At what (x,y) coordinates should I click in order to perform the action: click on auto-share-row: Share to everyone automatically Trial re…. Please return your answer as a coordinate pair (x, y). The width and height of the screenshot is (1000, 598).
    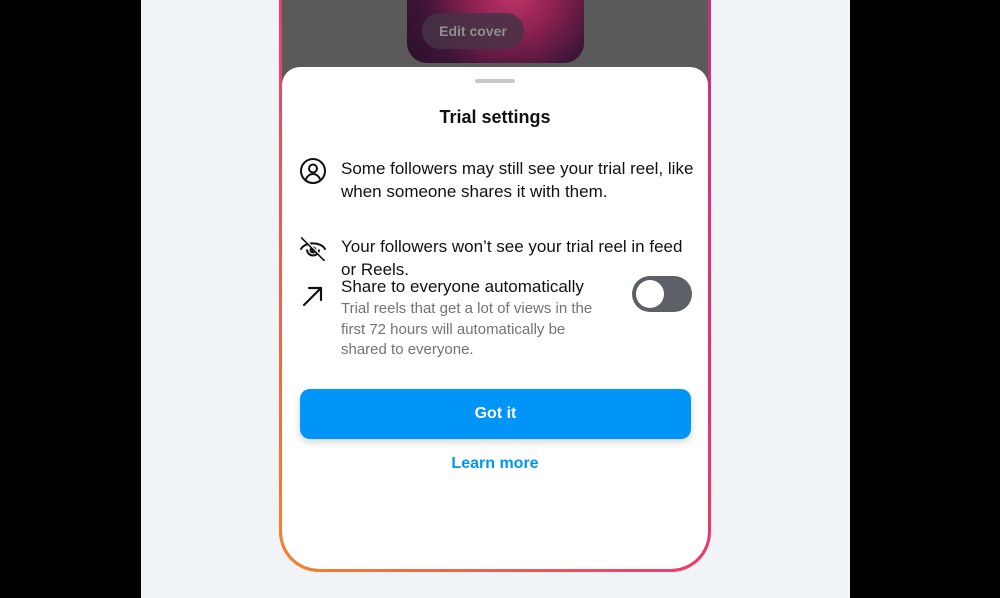
    Looking at the image, I should click on (495, 321).